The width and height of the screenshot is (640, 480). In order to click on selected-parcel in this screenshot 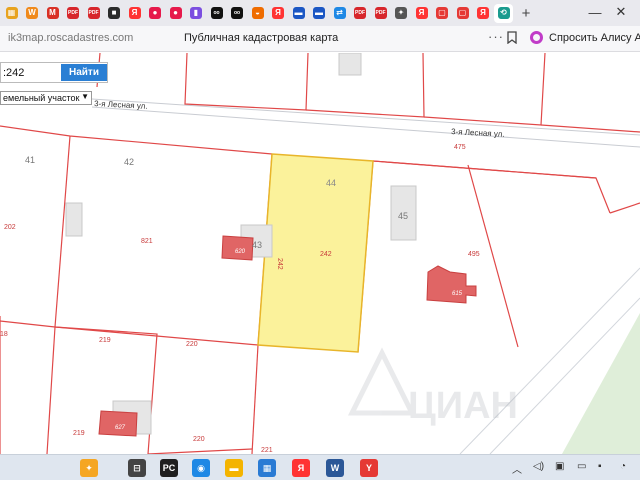, I will do `click(315, 253)`.